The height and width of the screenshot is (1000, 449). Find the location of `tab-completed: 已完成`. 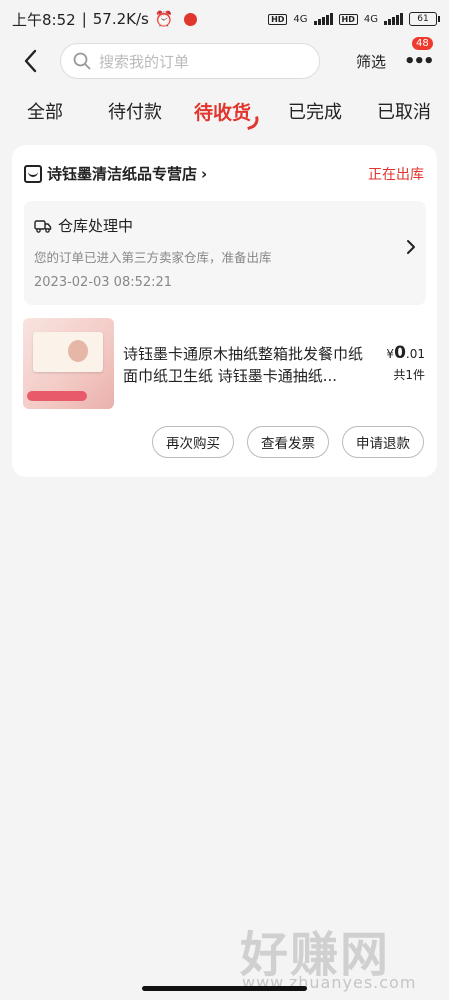

tab-completed: 已完成 is located at coordinates (315, 111).